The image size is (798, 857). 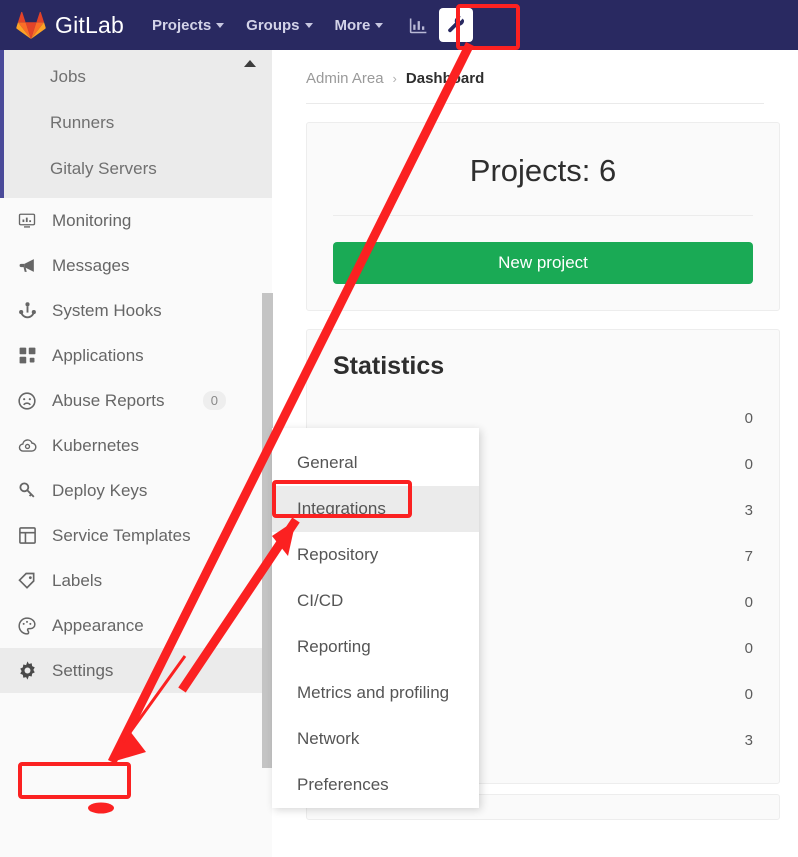 I want to click on statistics-row-value: 7, so click(x=748, y=556).